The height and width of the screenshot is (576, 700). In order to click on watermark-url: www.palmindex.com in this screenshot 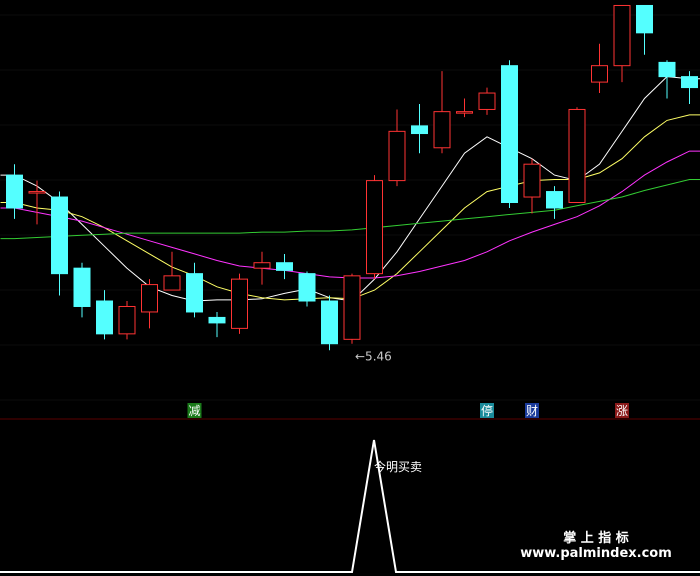, I will do `click(596, 553)`.